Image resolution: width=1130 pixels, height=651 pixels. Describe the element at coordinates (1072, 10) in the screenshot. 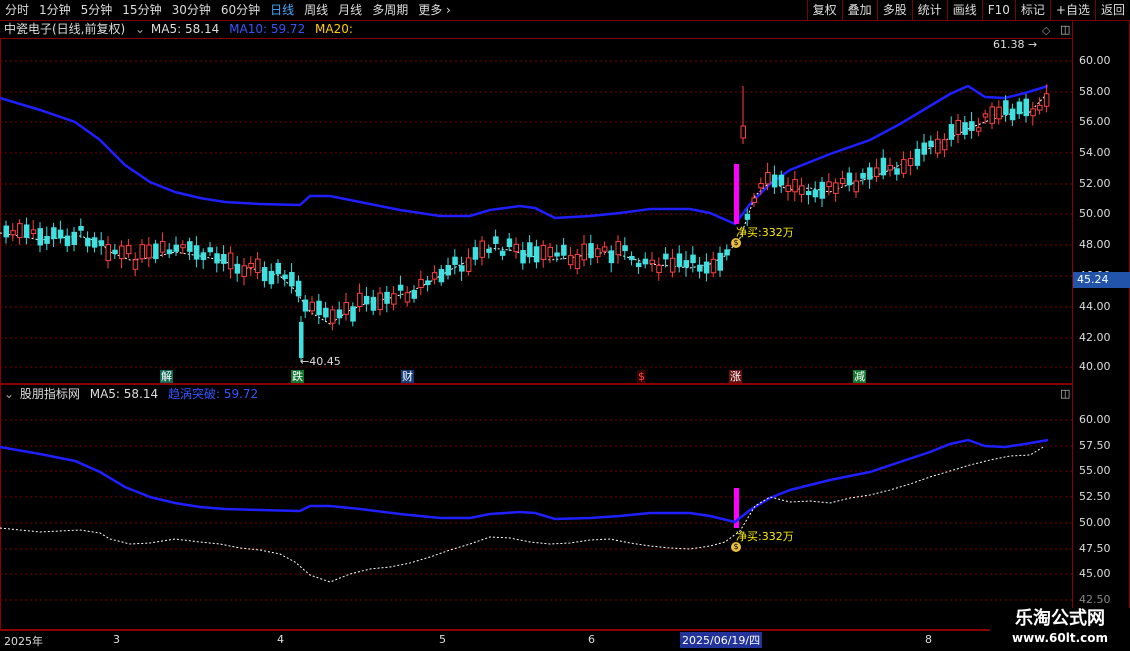

I see `toolbar-button-7: +自选` at that location.